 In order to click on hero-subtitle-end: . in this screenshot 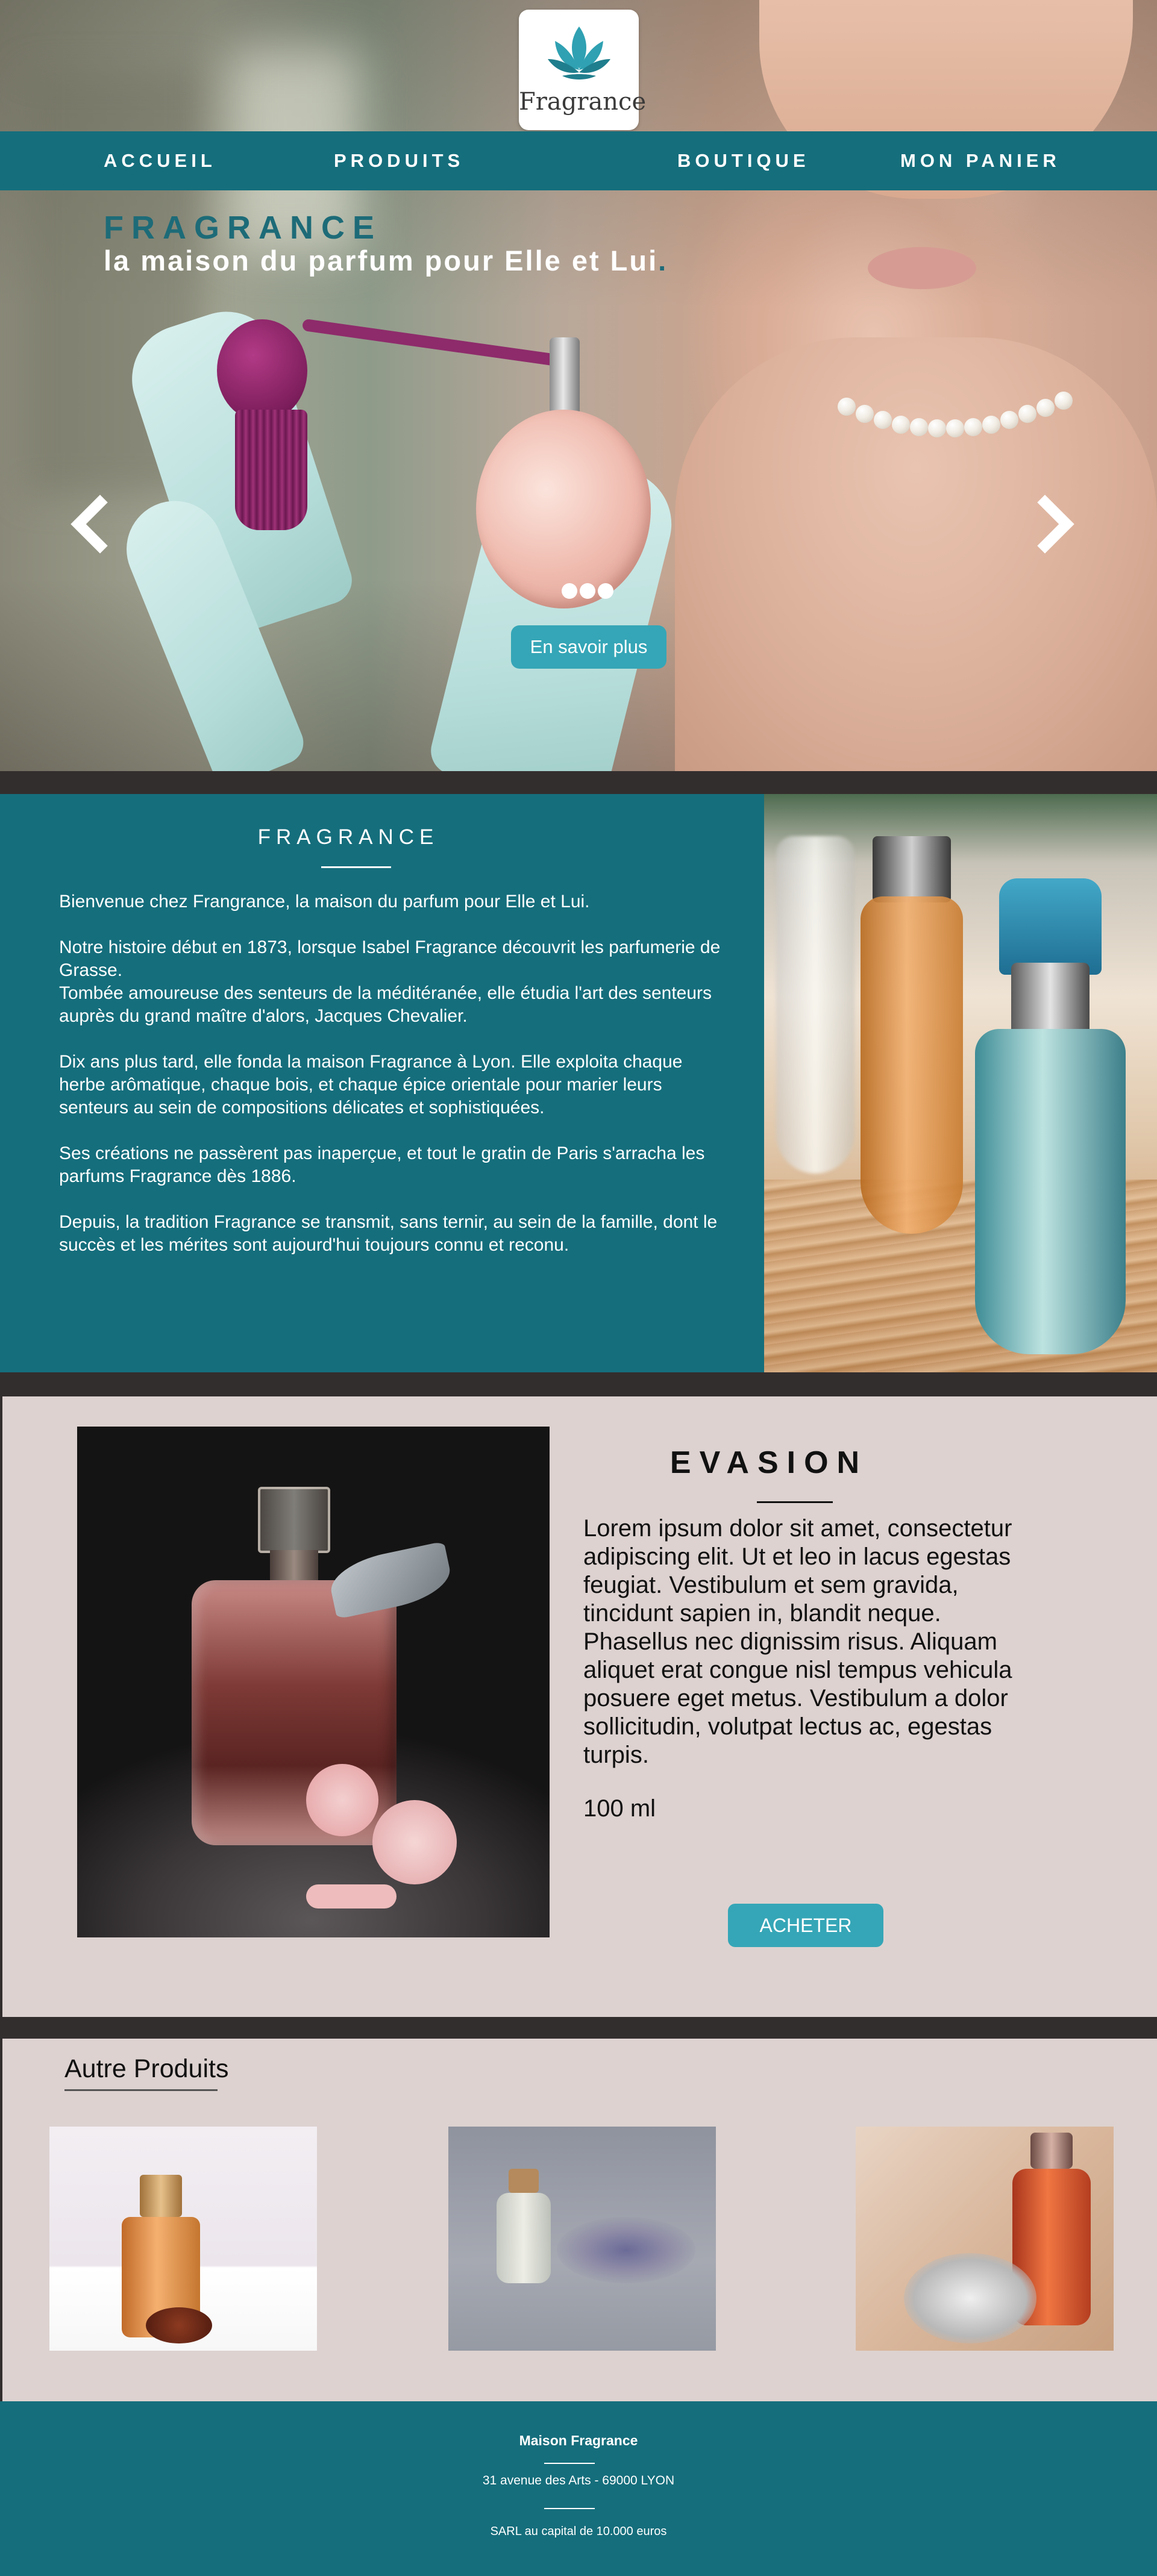, I will do `click(663, 261)`.